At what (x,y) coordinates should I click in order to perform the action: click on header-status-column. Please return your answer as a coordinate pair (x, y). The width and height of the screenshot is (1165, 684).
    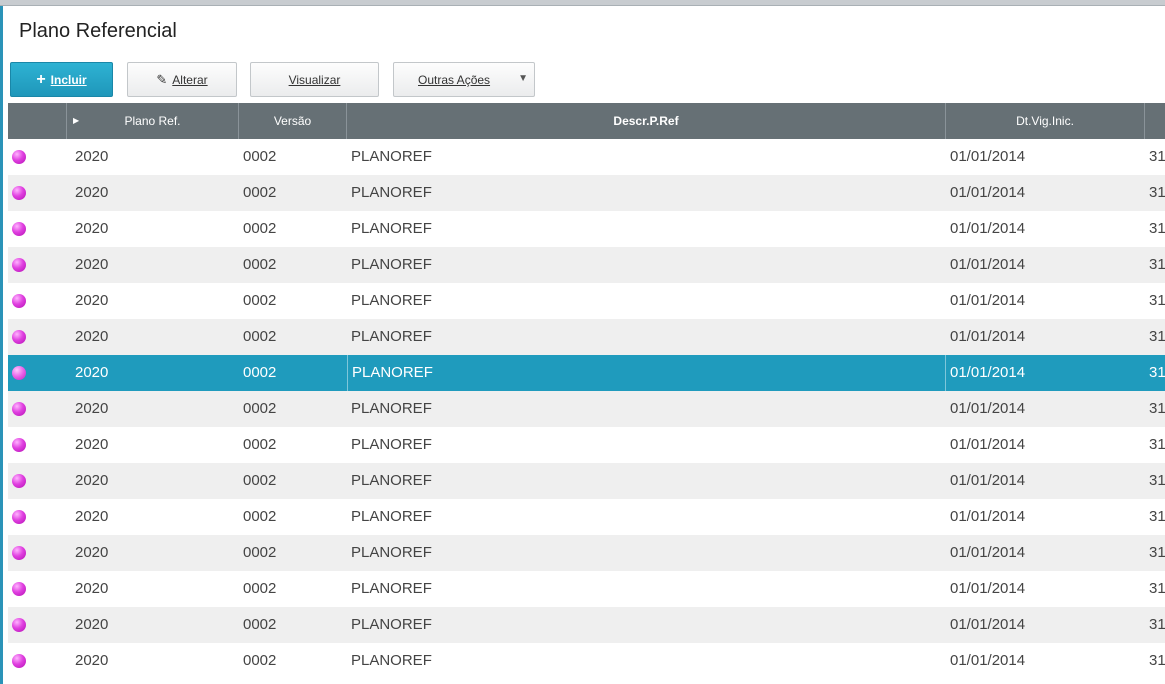
    Looking at the image, I should click on (37, 121).